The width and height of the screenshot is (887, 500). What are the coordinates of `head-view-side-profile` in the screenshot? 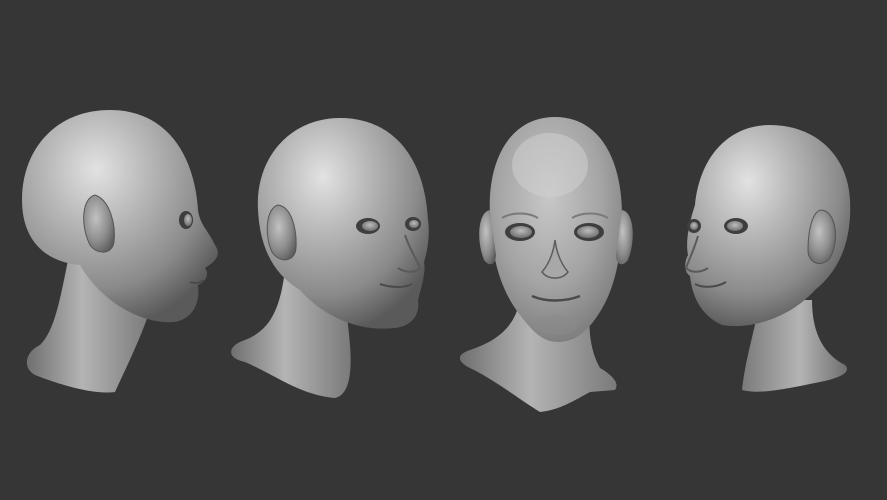 It's located at (120, 251).